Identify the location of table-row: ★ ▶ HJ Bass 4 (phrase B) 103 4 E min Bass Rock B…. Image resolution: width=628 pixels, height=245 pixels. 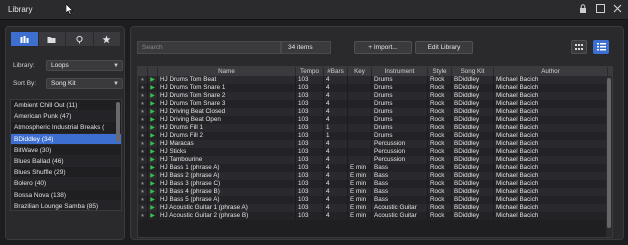
(375, 192).